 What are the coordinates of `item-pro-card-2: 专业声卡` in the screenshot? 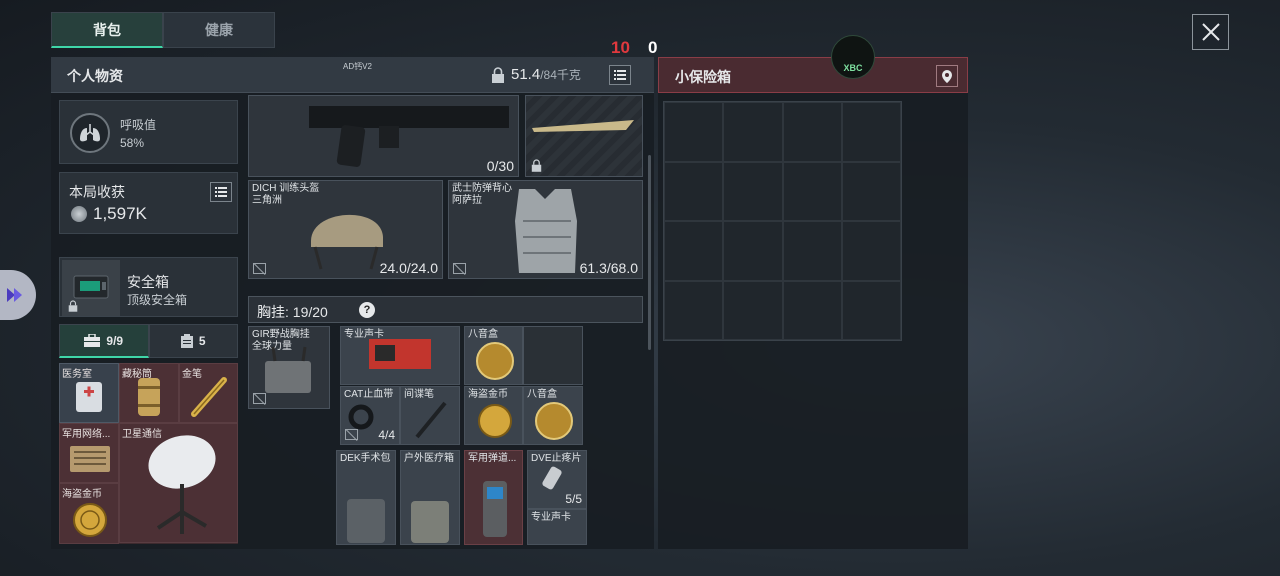 It's located at (557, 527).